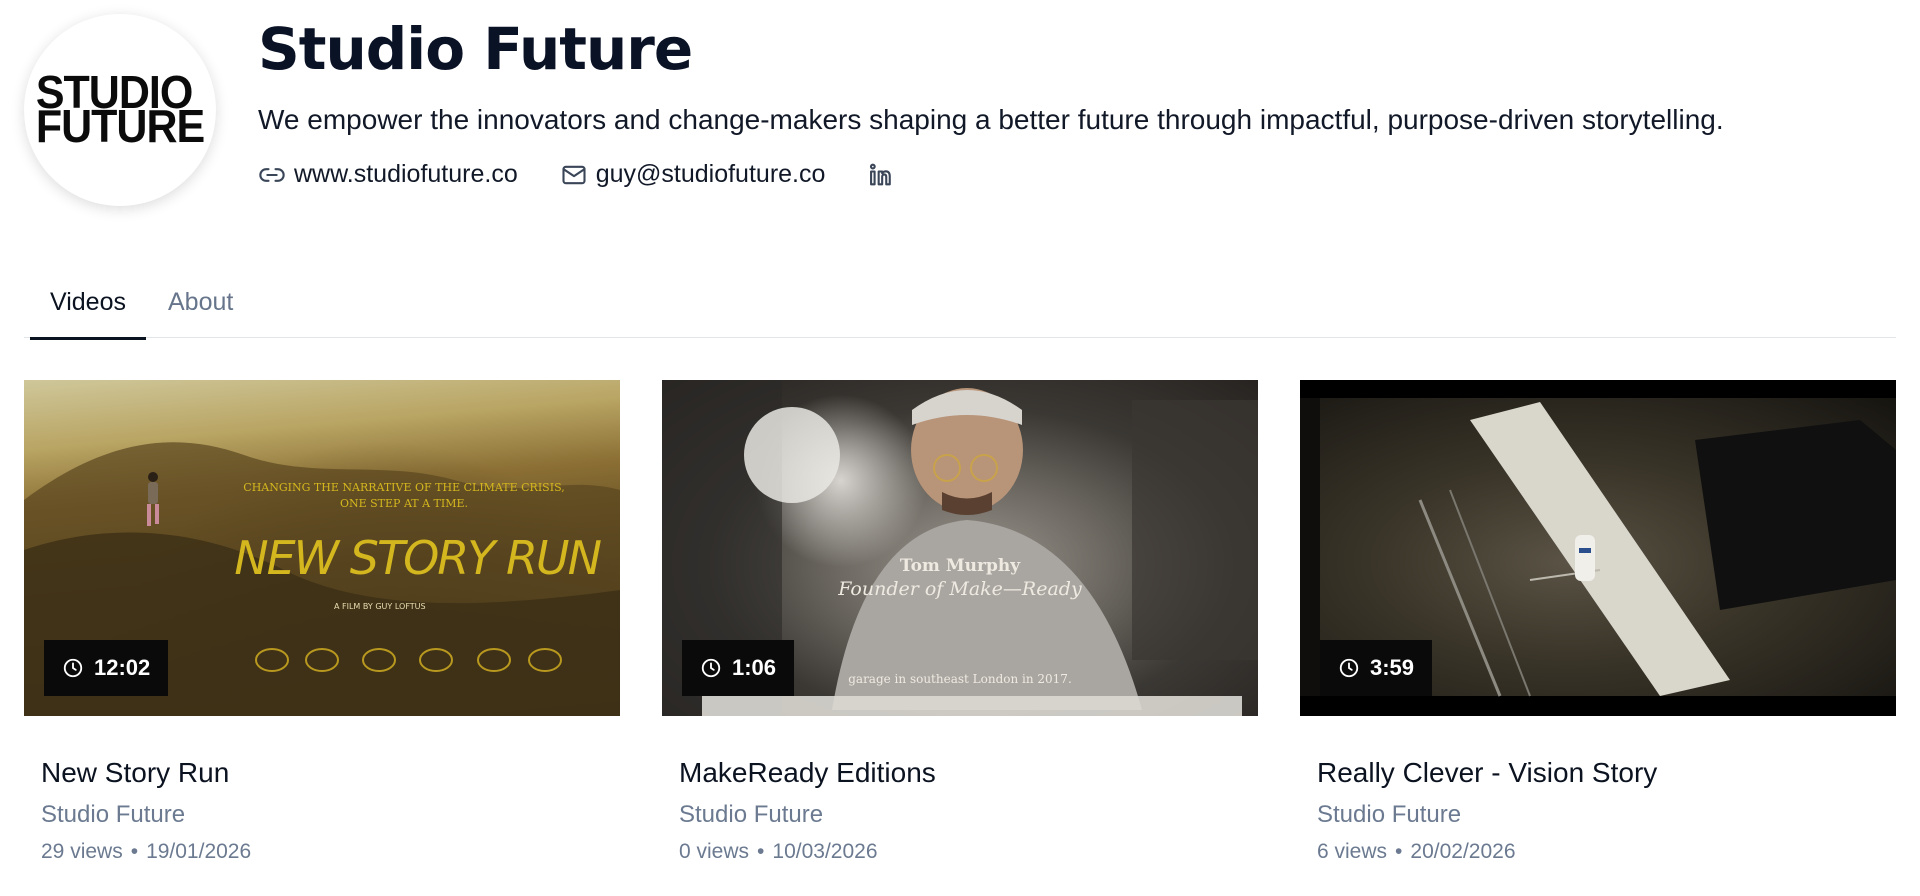 The width and height of the screenshot is (1920, 896). I want to click on channel-tabs: Videos About, so click(960, 303).